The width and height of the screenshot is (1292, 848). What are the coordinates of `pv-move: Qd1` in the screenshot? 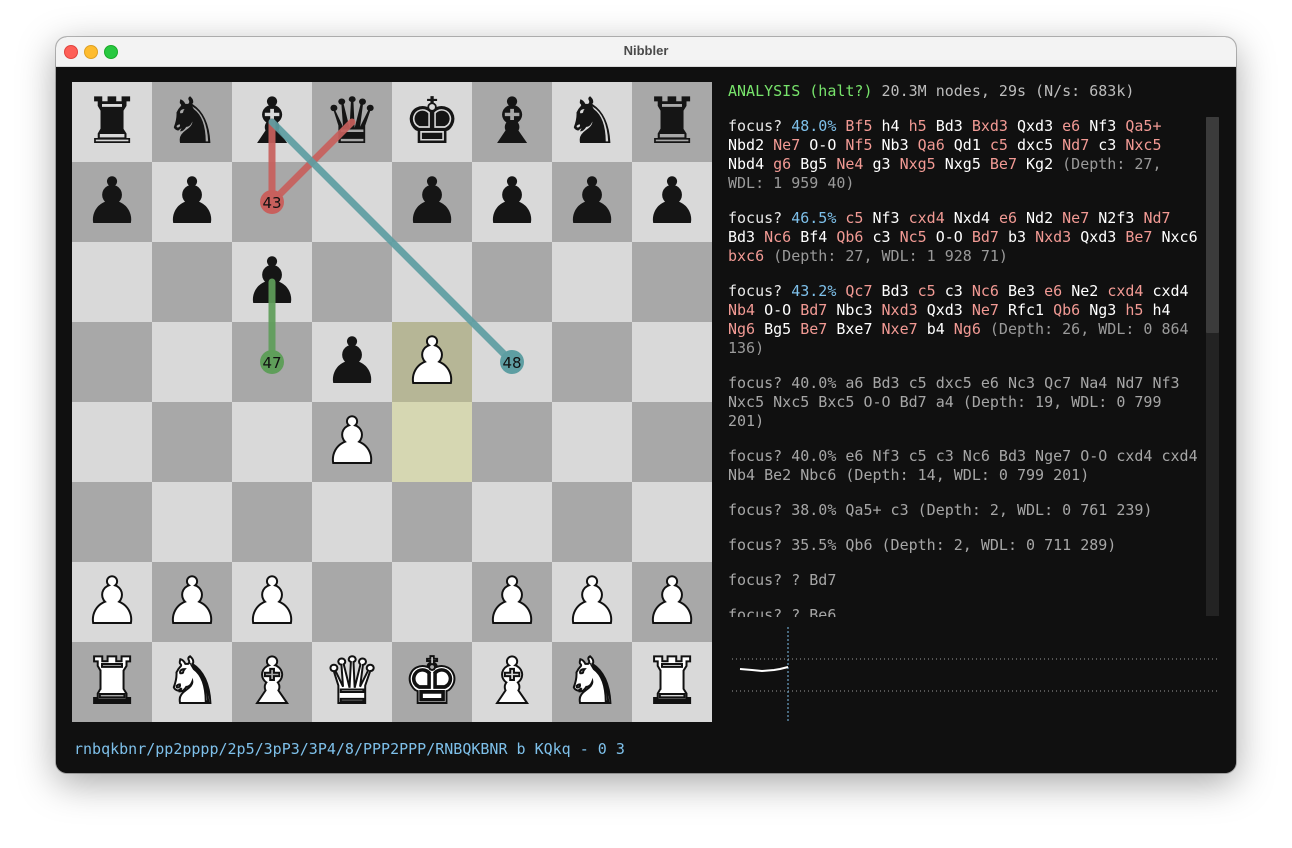 It's located at (967, 145).